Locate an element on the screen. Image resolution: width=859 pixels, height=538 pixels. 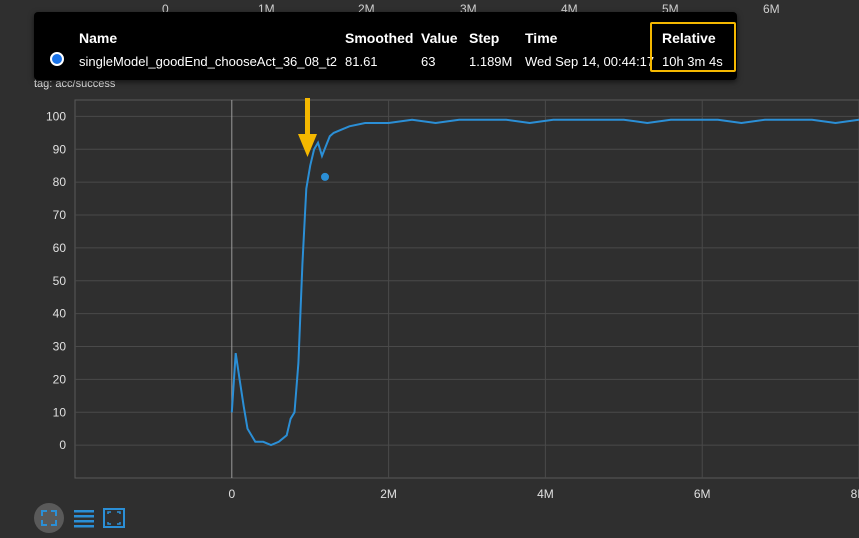
row-step: 1.189M is located at coordinates (491, 61).